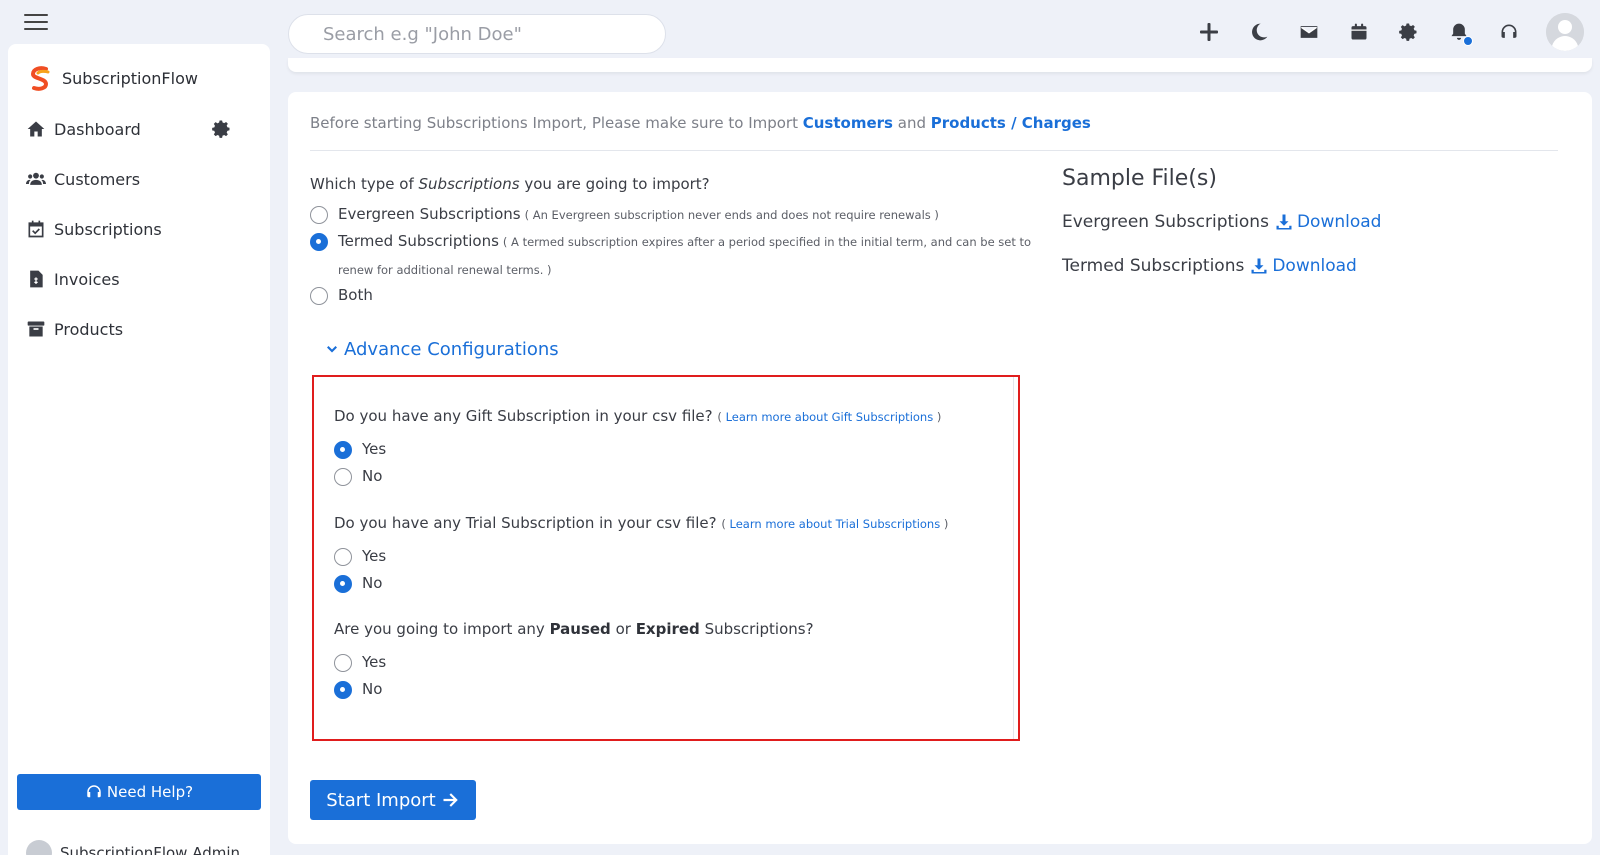 The width and height of the screenshot is (1600, 855). Describe the element at coordinates (939, 417) in the screenshot. I see `paren: )` at that location.